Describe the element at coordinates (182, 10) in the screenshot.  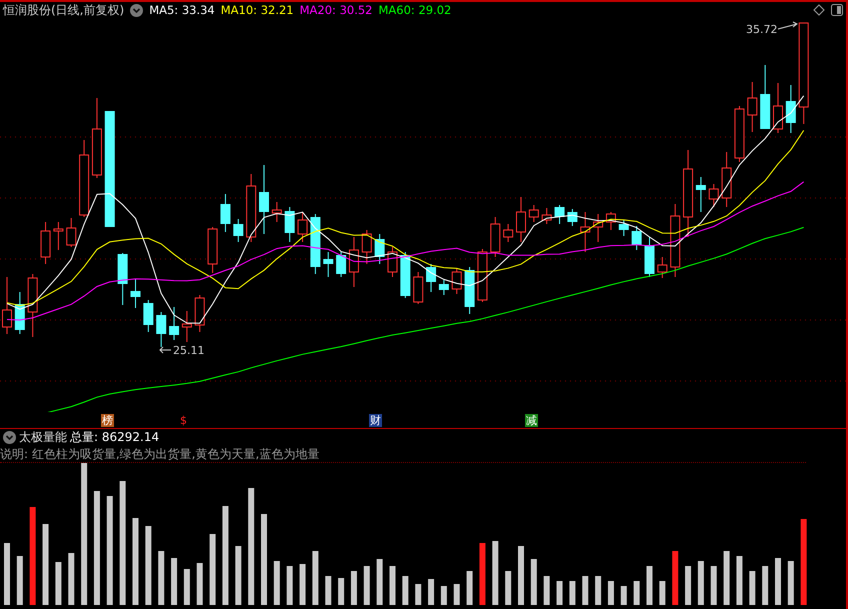
I see `indicator-value: MA5: 33.34` at that location.